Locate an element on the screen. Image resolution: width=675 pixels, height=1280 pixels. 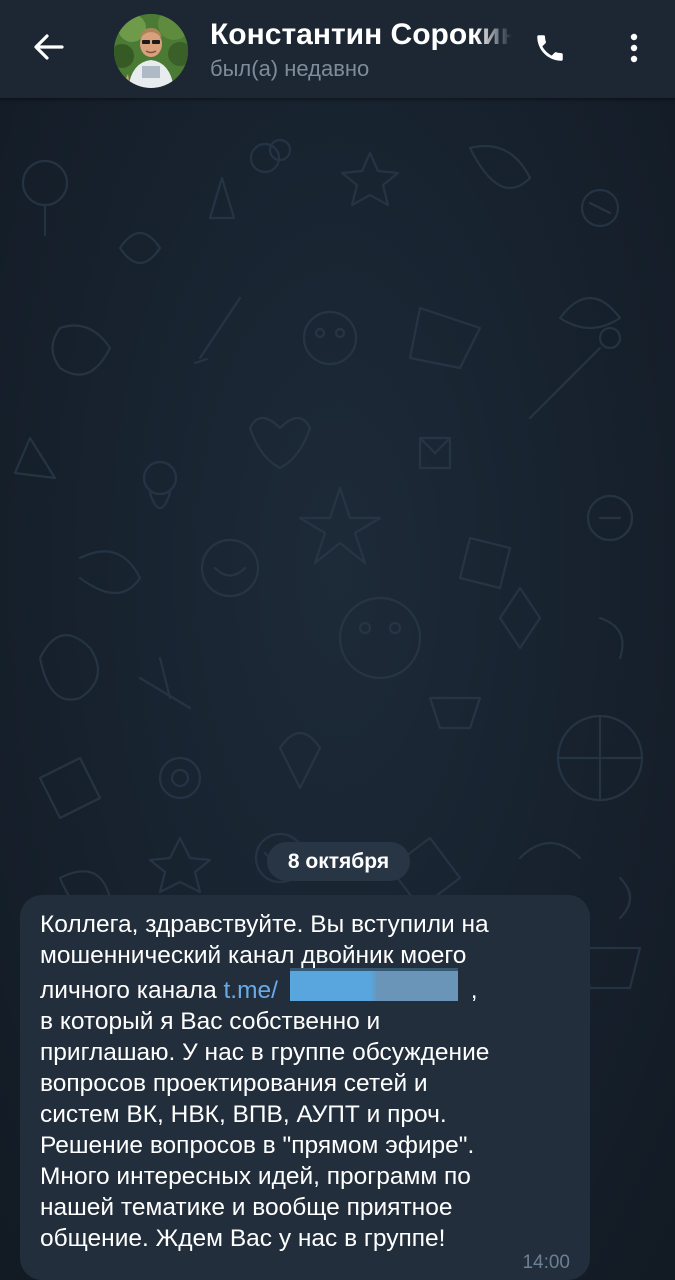
message-link: t.me/ is located at coordinates (251, 990).